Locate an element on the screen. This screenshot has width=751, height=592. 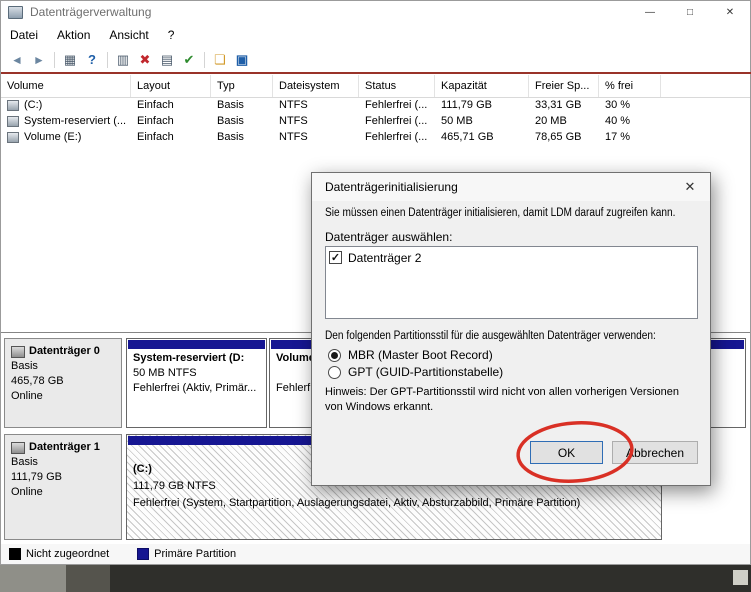
menu-help: ? is located at coordinates (171, 35).